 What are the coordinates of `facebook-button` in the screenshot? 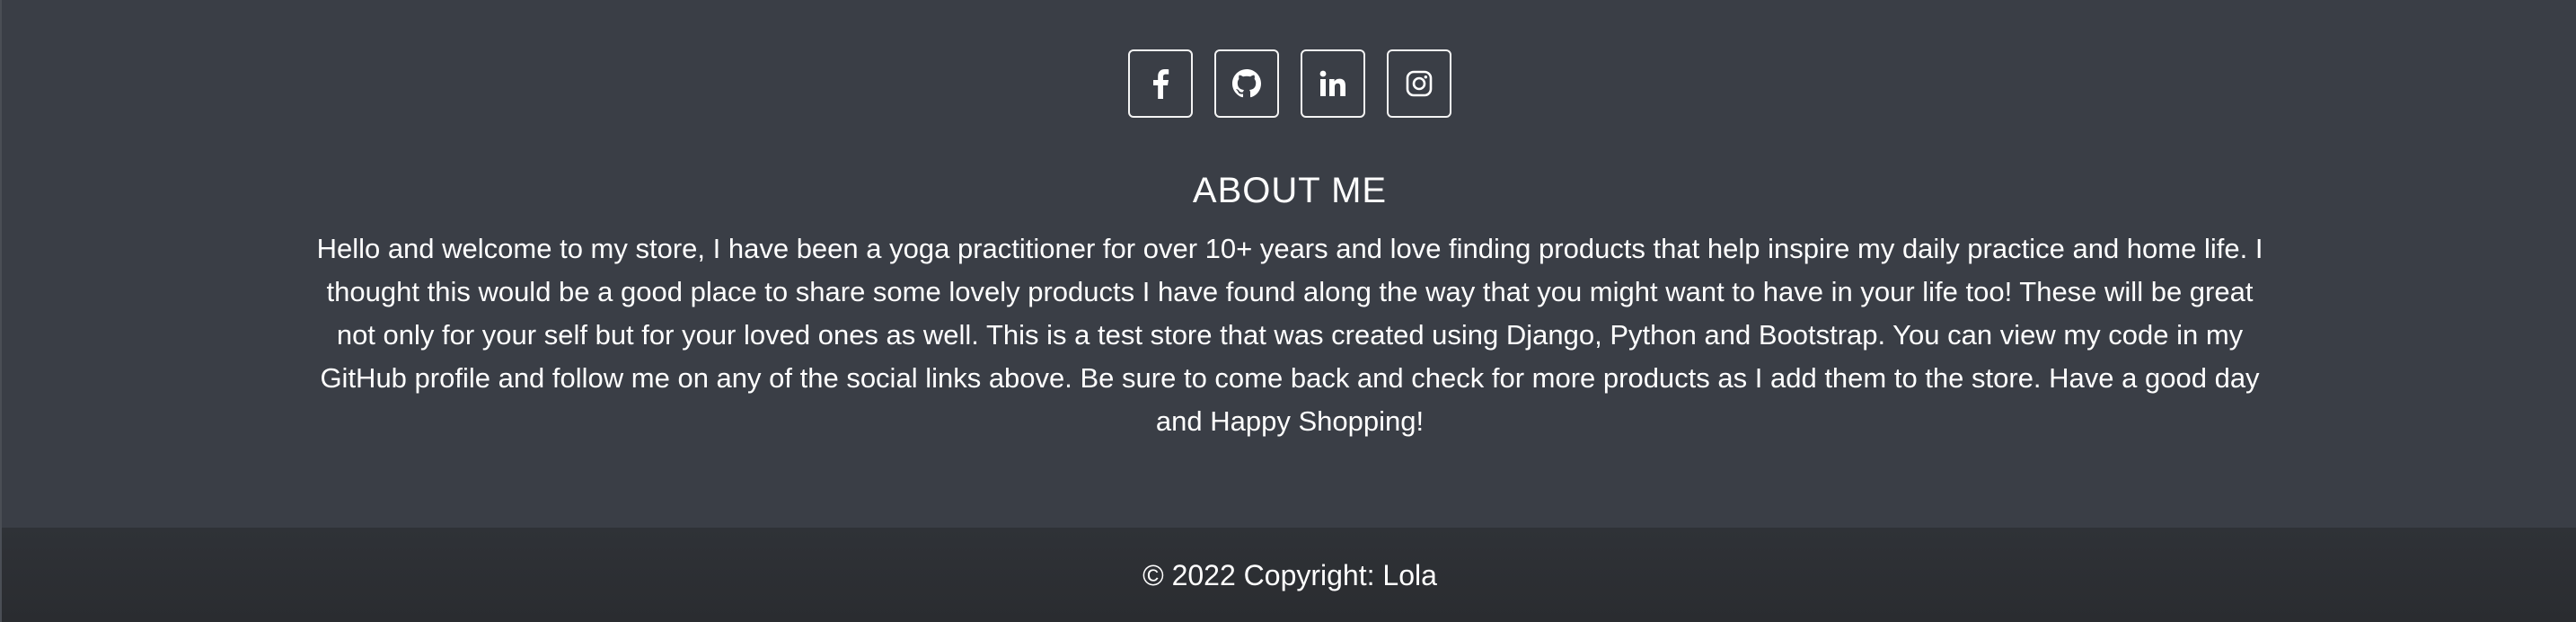 It's located at (1160, 83).